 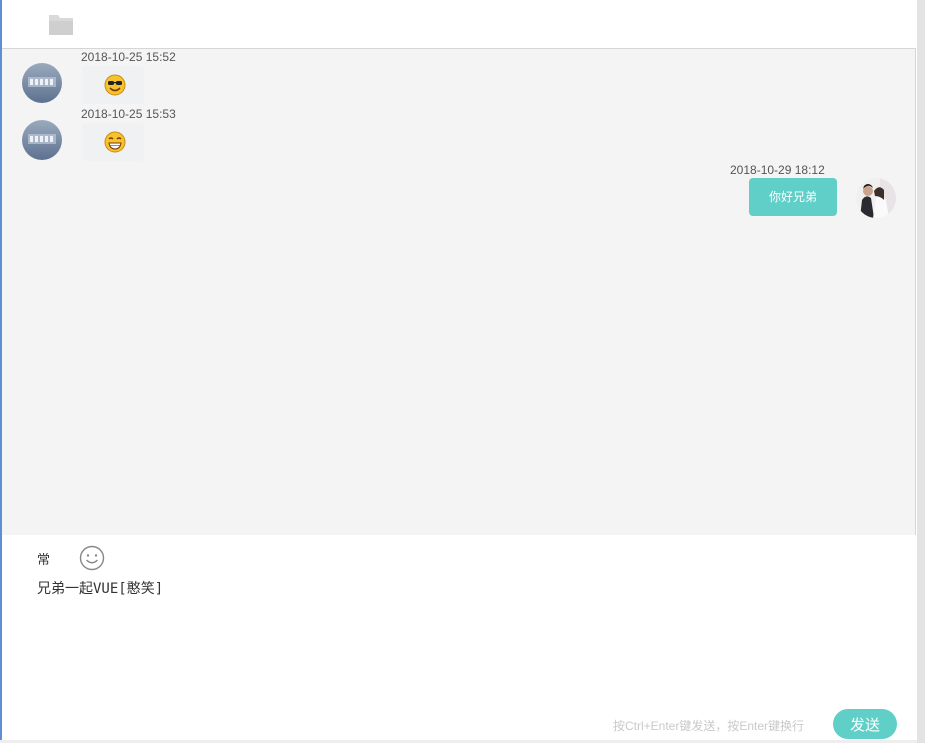 What do you see at coordinates (865, 724) in the screenshot?
I see `send-button: 发送` at bounding box center [865, 724].